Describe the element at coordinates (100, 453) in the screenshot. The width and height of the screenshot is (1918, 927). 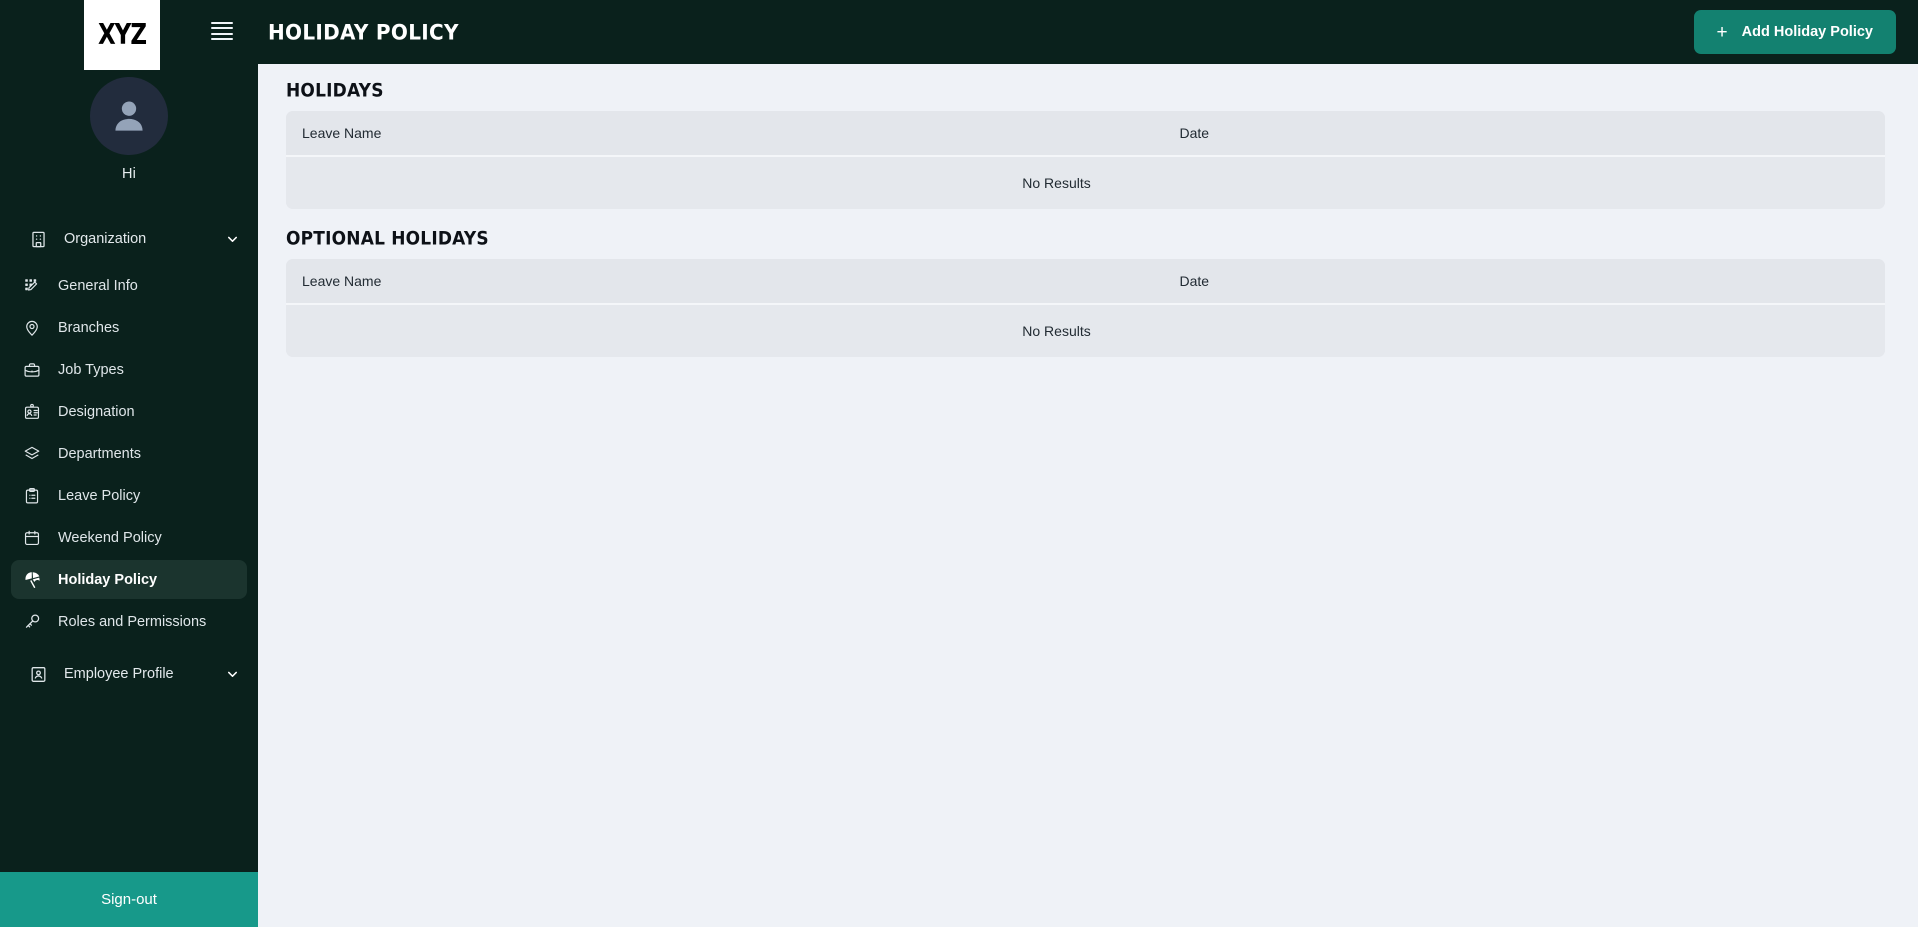
I see `sidebar-item-label: Departments` at that location.